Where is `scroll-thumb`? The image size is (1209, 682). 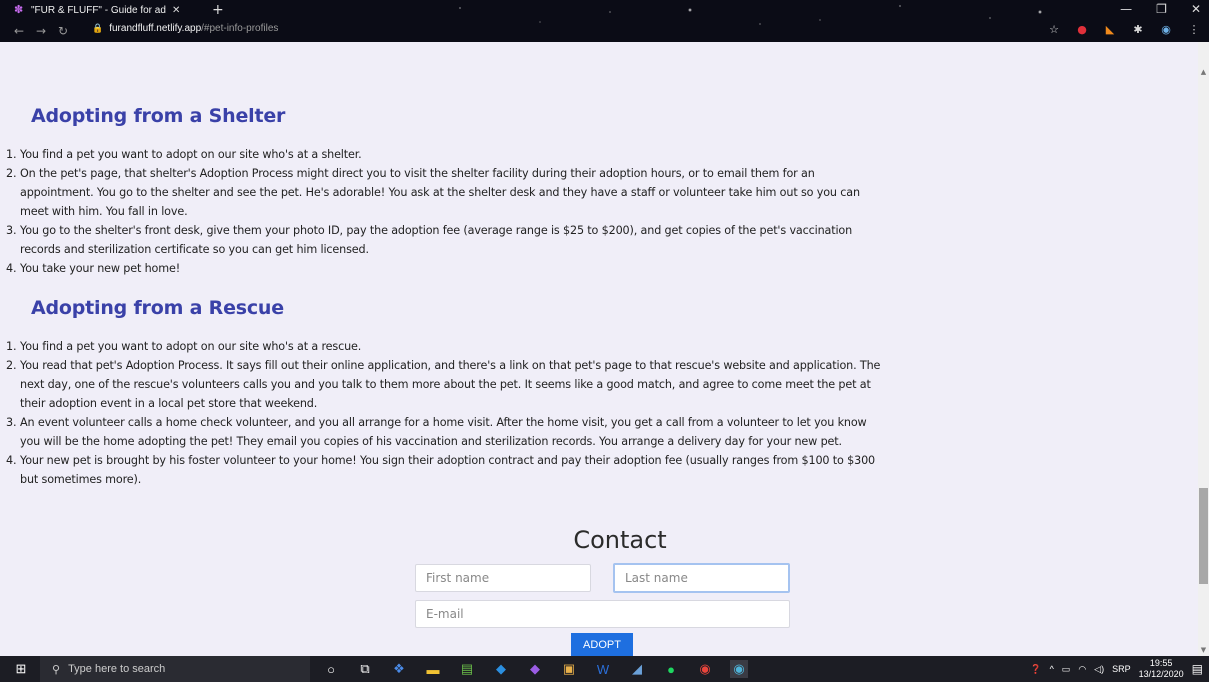
scroll-thumb is located at coordinates (1203, 536).